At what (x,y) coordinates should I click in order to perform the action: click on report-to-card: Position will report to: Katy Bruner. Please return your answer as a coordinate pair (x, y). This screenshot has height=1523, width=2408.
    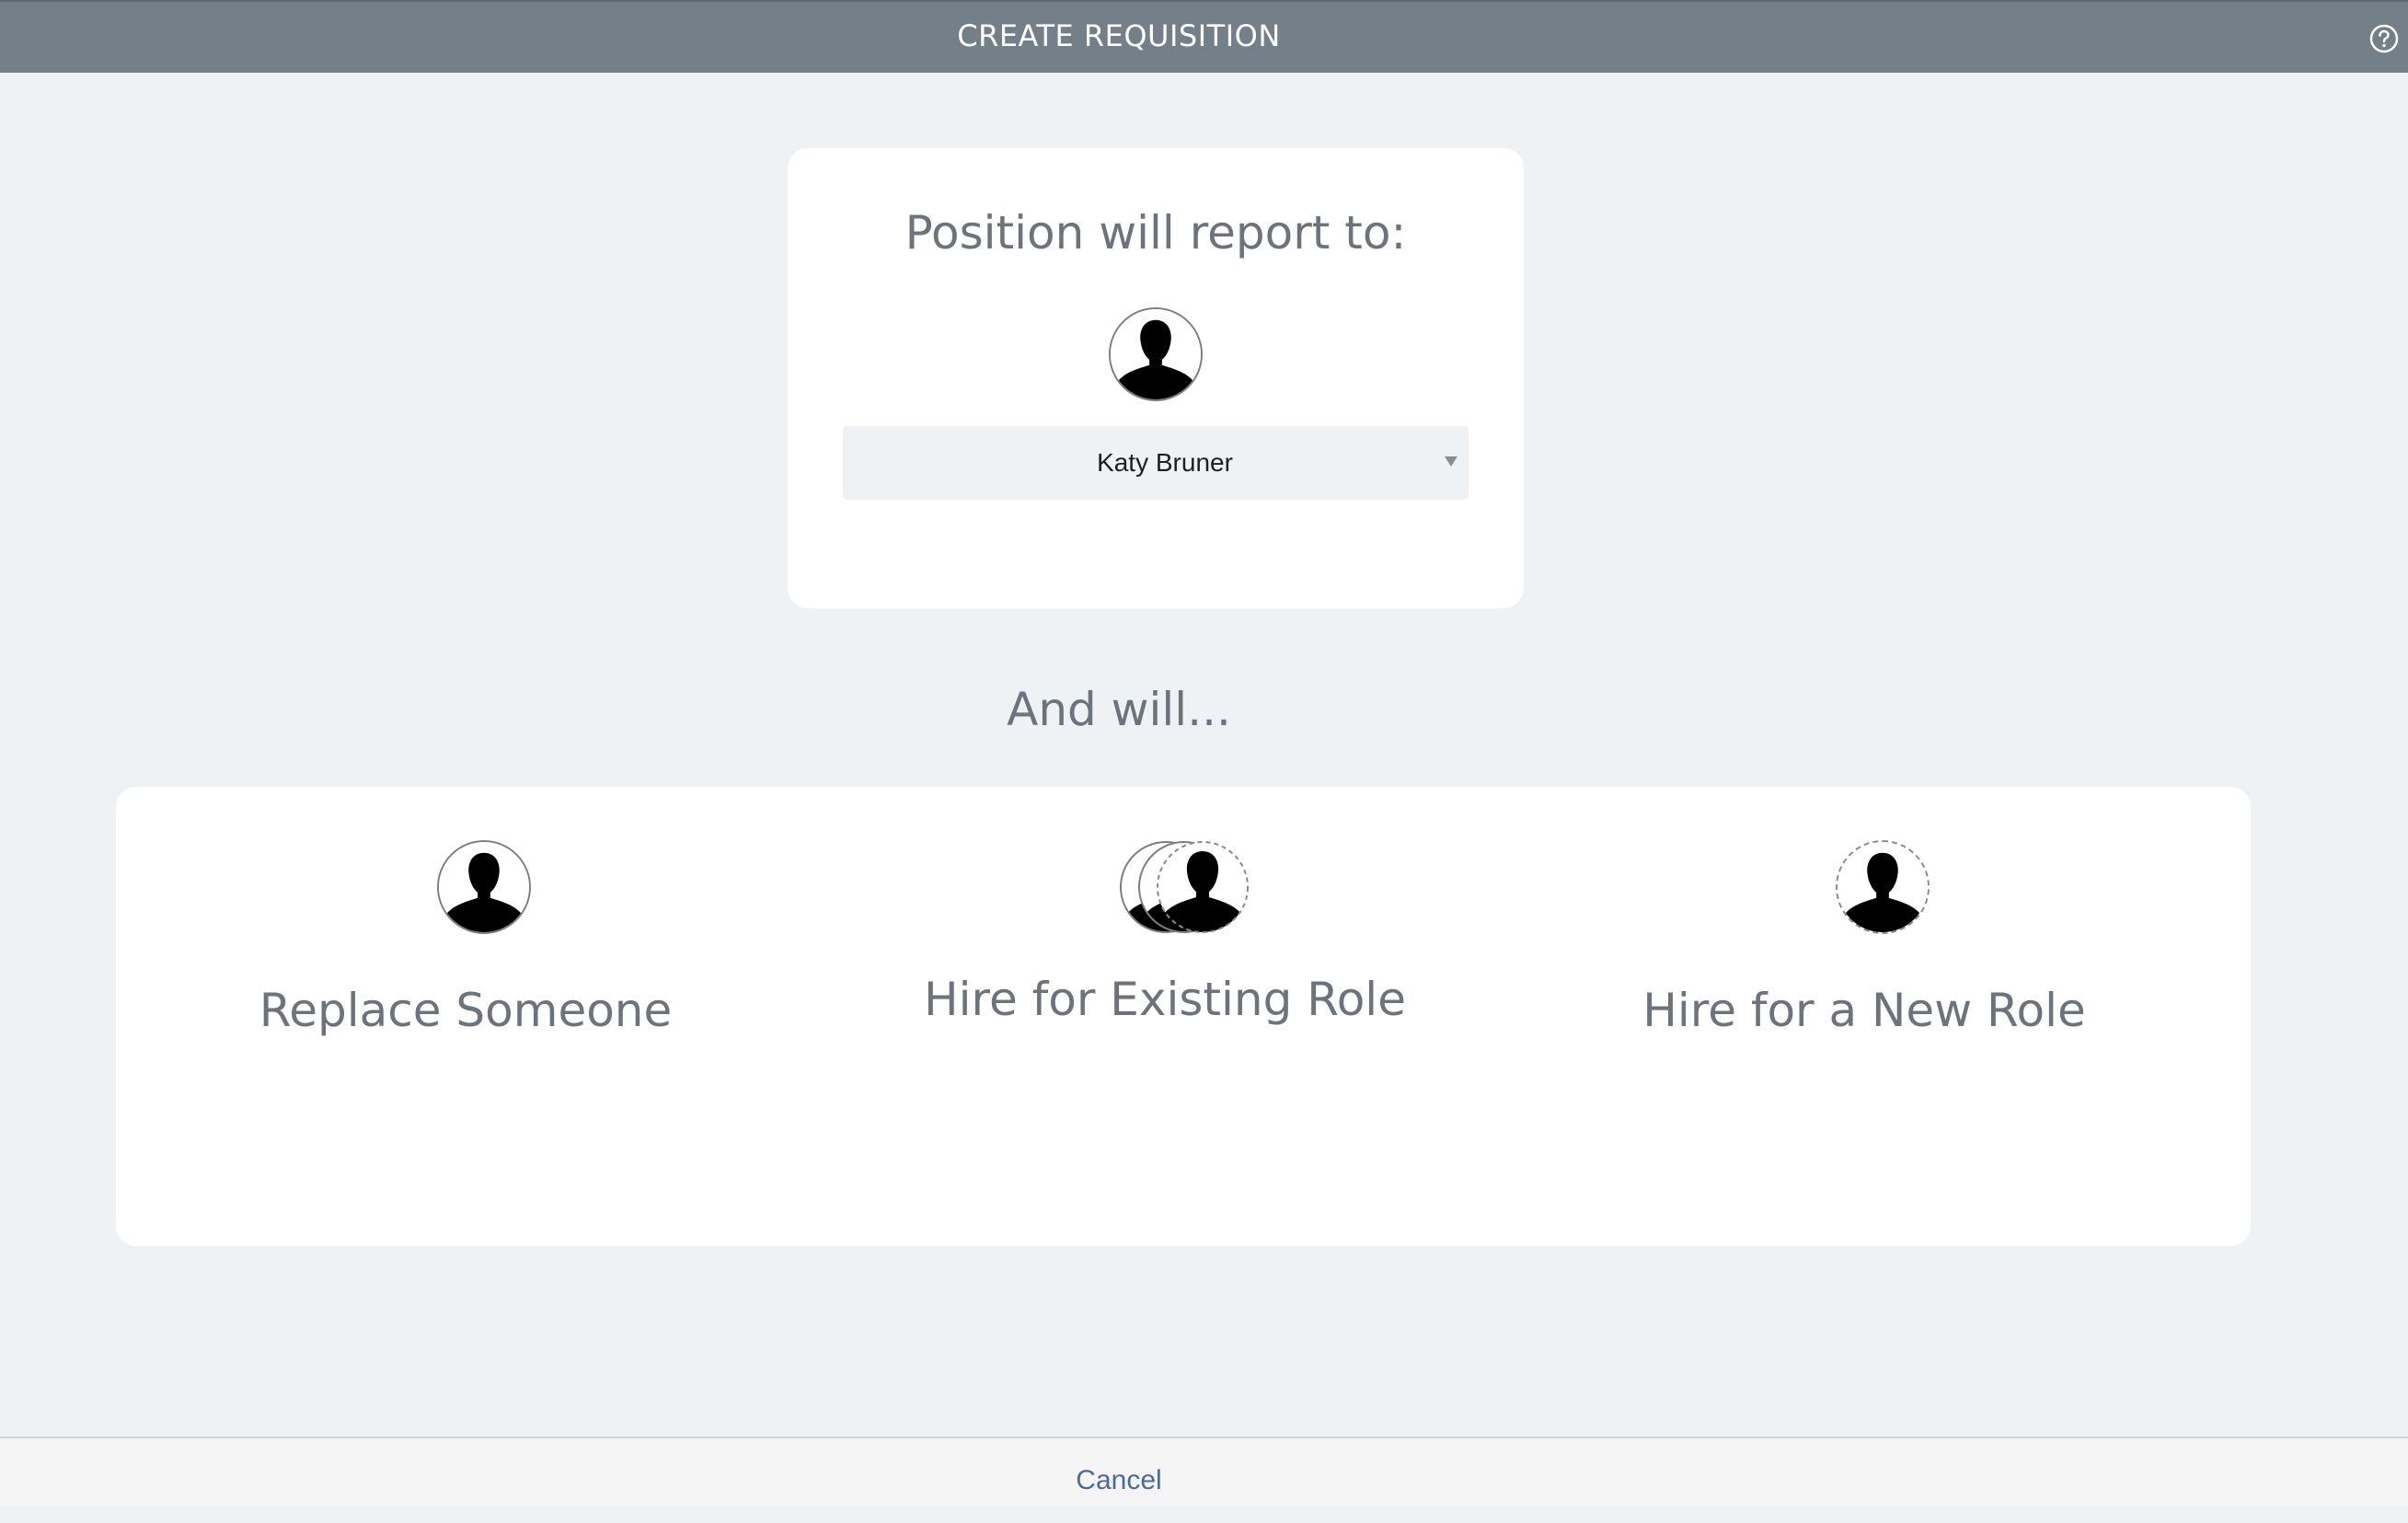
    Looking at the image, I should click on (1156, 378).